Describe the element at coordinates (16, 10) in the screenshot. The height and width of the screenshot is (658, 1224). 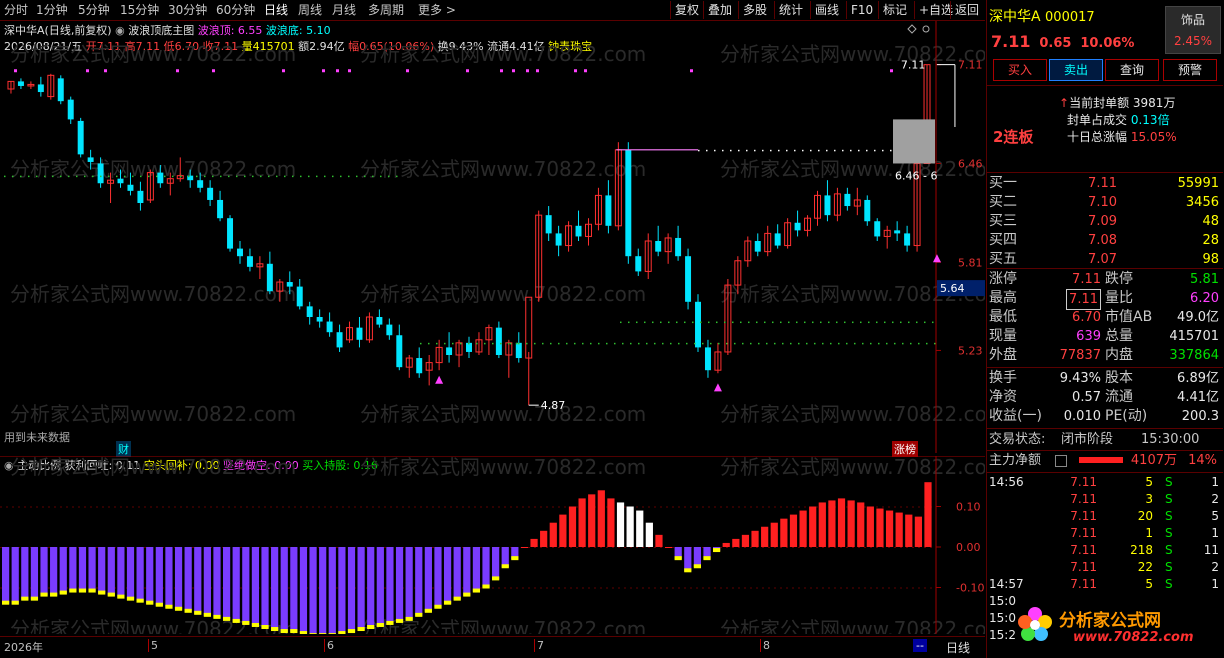
I see `period-tab-fenshi: 分时` at that location.